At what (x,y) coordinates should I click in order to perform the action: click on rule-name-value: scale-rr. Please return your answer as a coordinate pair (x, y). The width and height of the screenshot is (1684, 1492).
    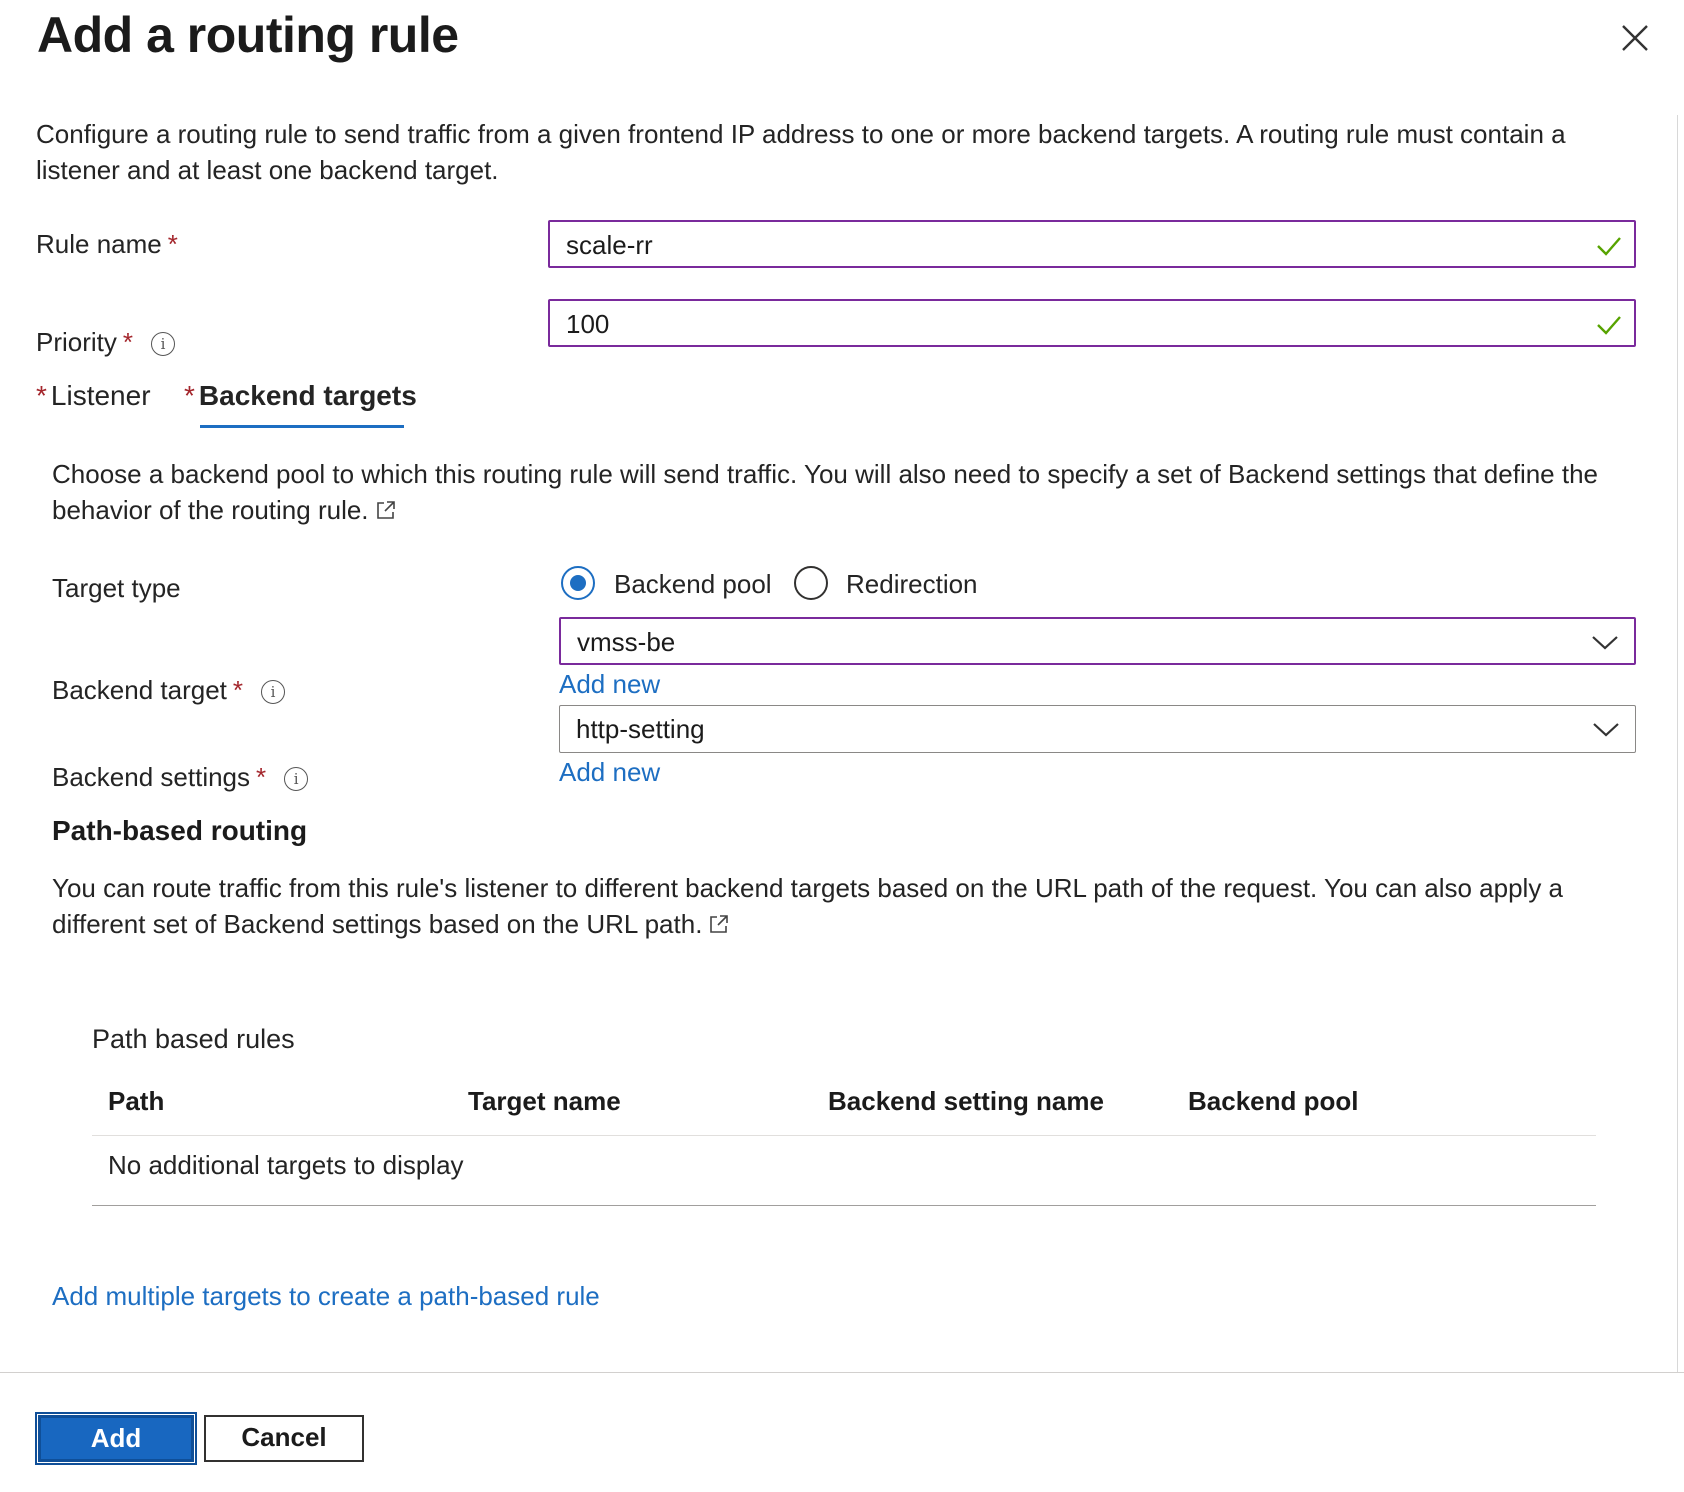
    Looking at the image, I should click on (609, 245).